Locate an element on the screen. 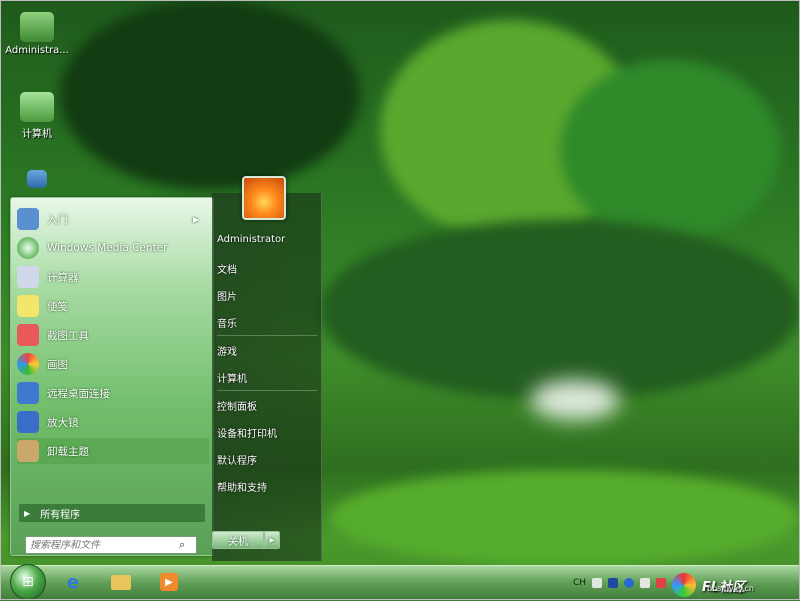 The width and height of the screenshot is (800, 601). explorer-icon is located at coordinates (121, 582).